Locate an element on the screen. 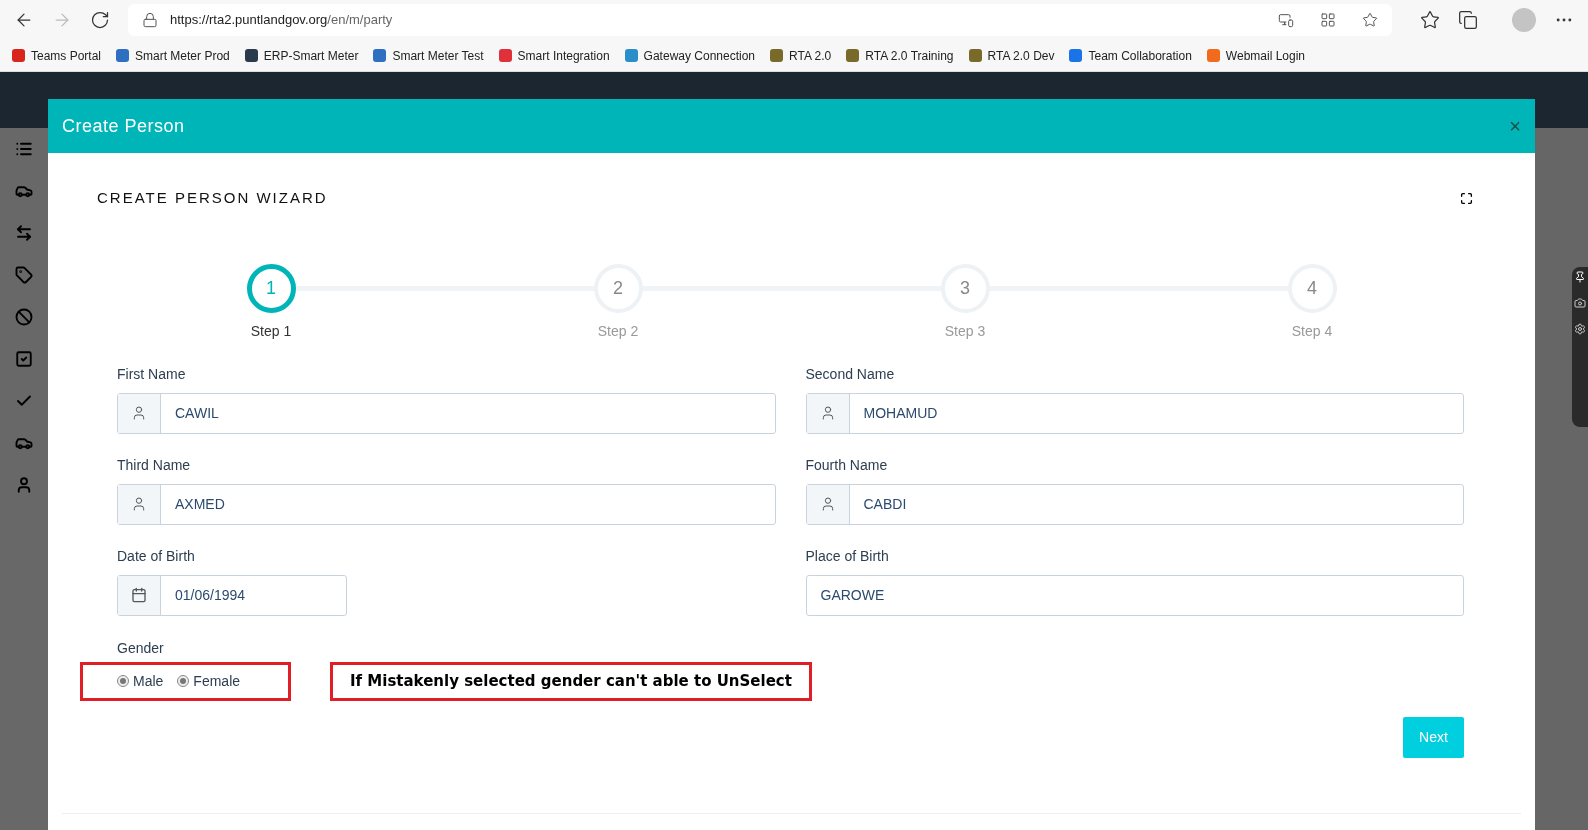  url-text: https://rta2.puntlandgov.org/en/m/party is located at coordinates (282, 20).